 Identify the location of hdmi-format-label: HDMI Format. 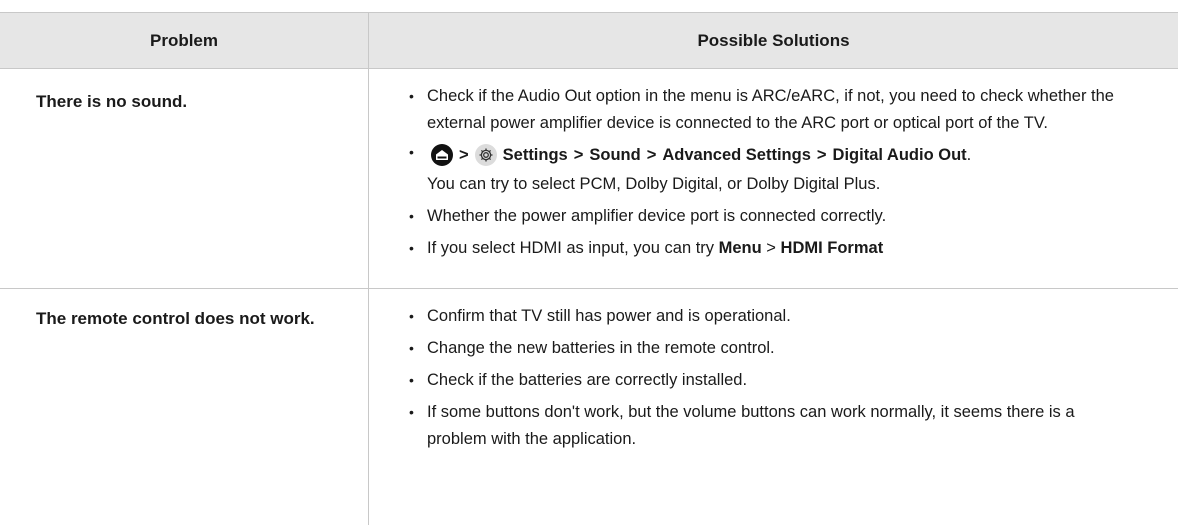
(832, 248).